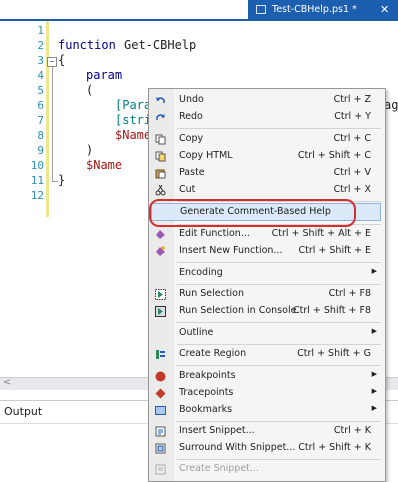 The image size is (398, 482). What do you see at coordinates (87, 45) in the screenshot?
I see `code-keyword-function: function` at bounding box center [87, 45].